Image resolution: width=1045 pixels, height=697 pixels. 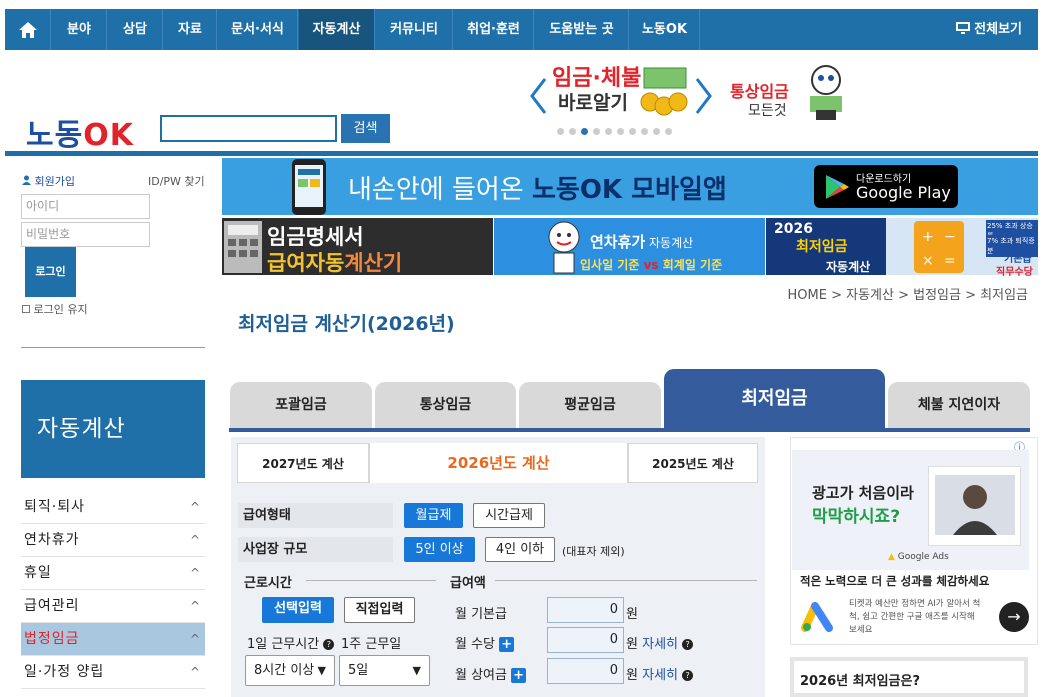 I want to click on nav-item-help: 도움받는 곳, so click(x=582, y=29).